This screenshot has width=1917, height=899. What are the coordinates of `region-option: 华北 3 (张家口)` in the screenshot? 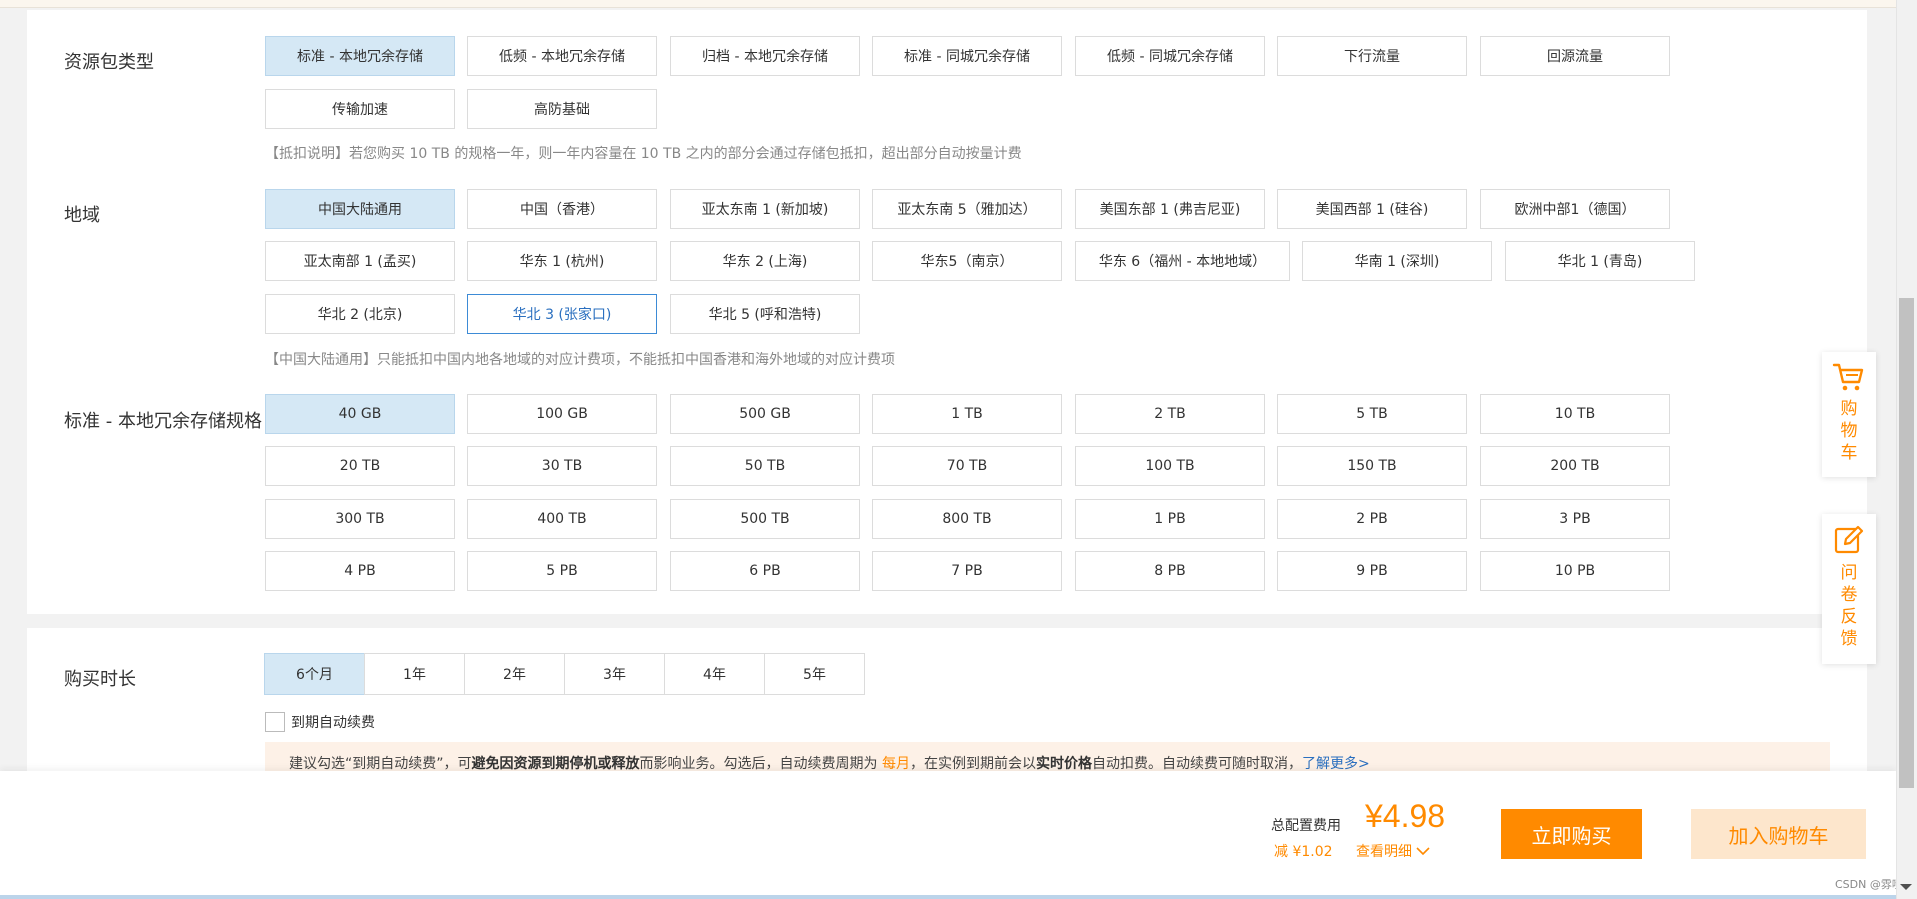 It's located at (562, 314).